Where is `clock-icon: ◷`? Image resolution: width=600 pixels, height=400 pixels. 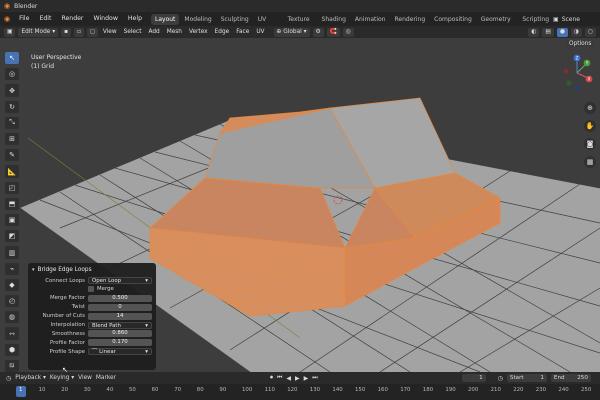 clock-icon: ◷ is located at coordinates (8, 378).